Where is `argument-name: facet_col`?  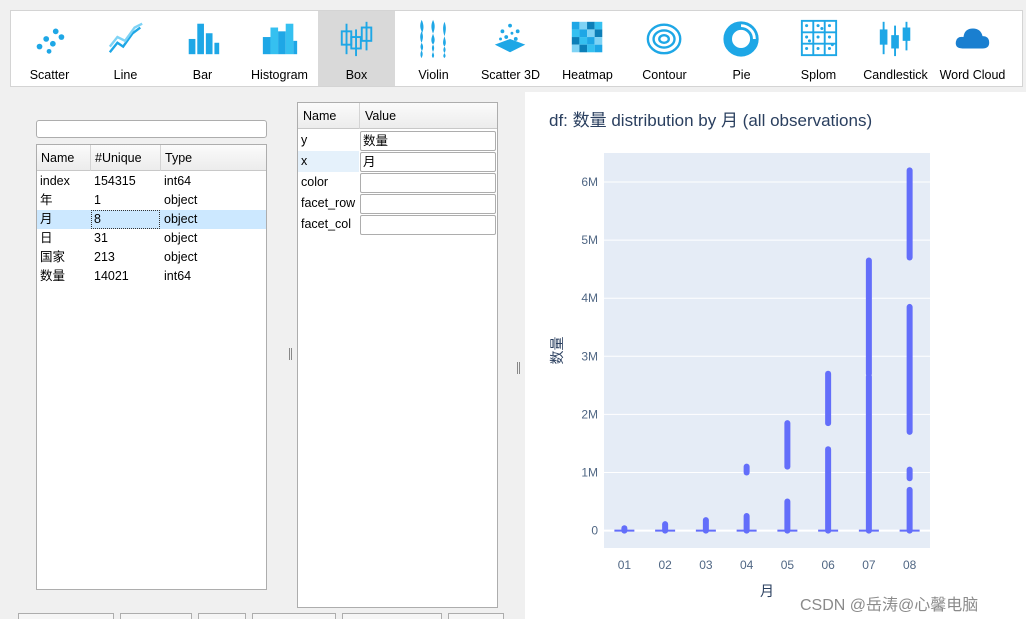 argument-name: facet_col is located at coordinates (326, 224).